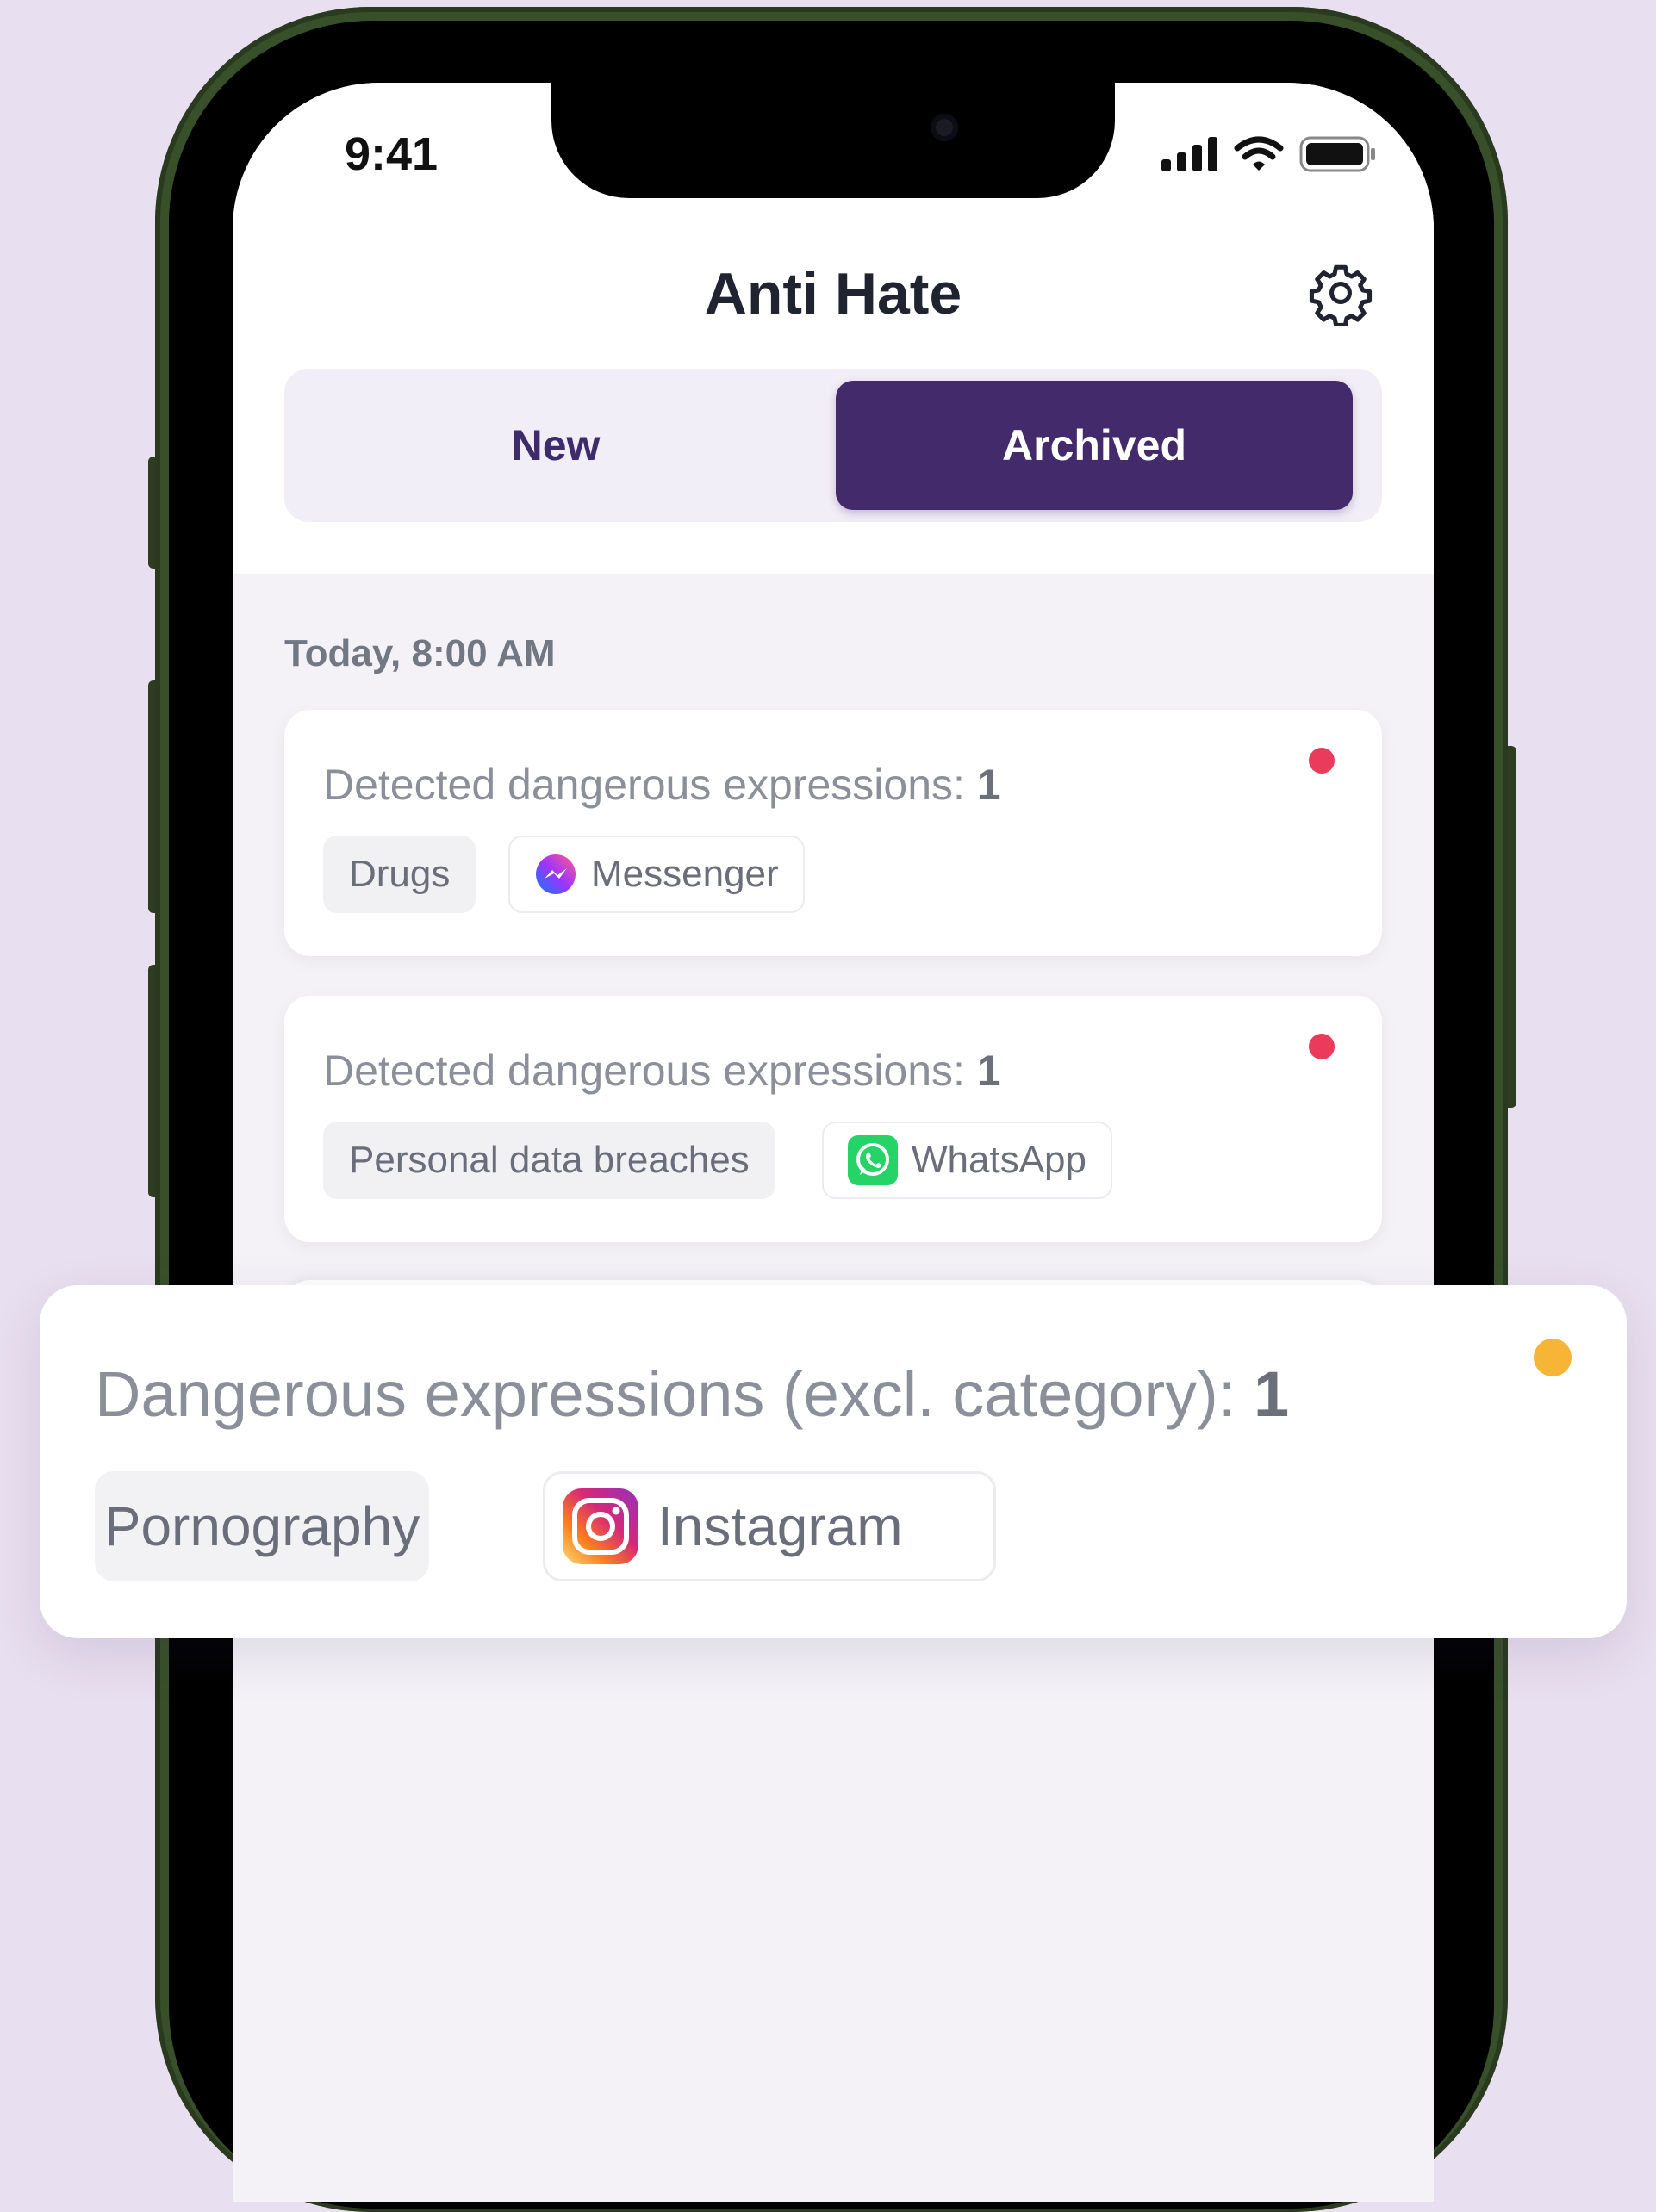 This screenshot has height=2212, width=1656. What do you see at coordinates (420, 653) in the screenshot?
I see `feed-timestamp: Today, 8:00 AM` at bounding box center [420, 653].